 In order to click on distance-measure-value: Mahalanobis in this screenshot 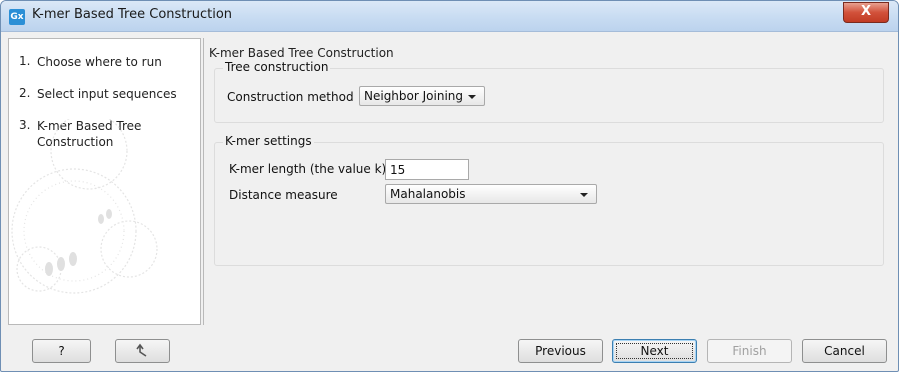, I will do `click(428, 194)`.